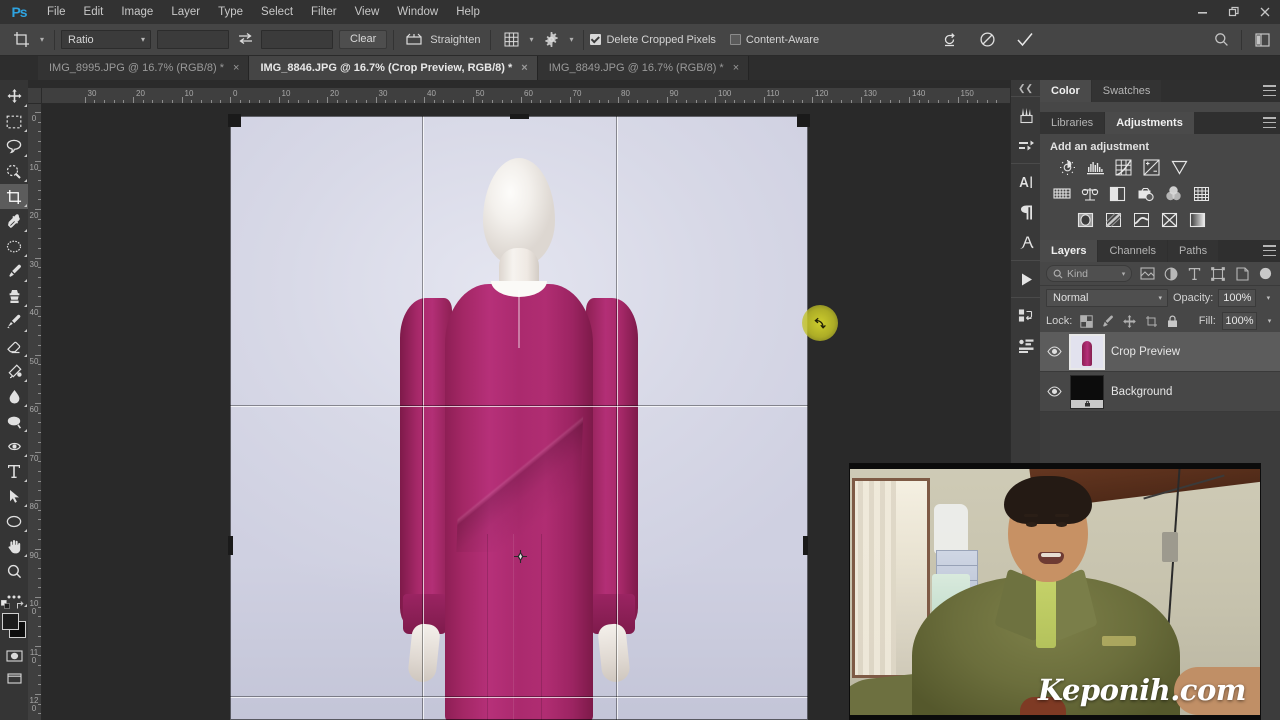  I want to click on crop-handle-middle-right, so click(805, 545).